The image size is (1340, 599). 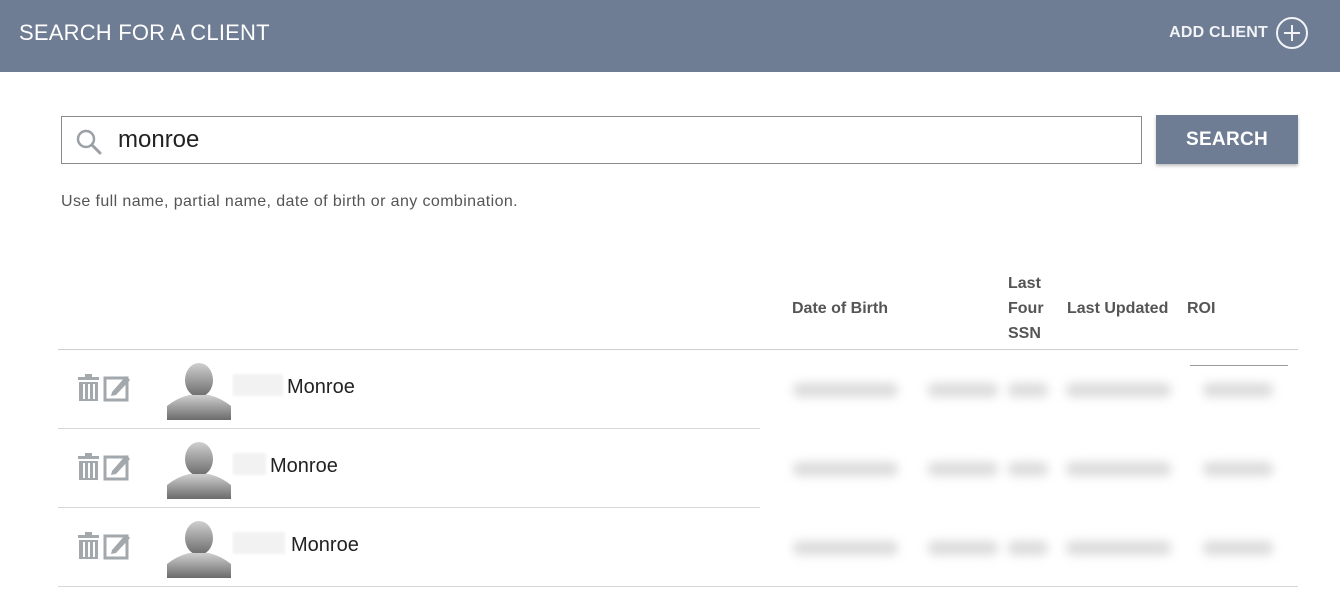 I want to click on search-icon, so click(x=89, y=142).